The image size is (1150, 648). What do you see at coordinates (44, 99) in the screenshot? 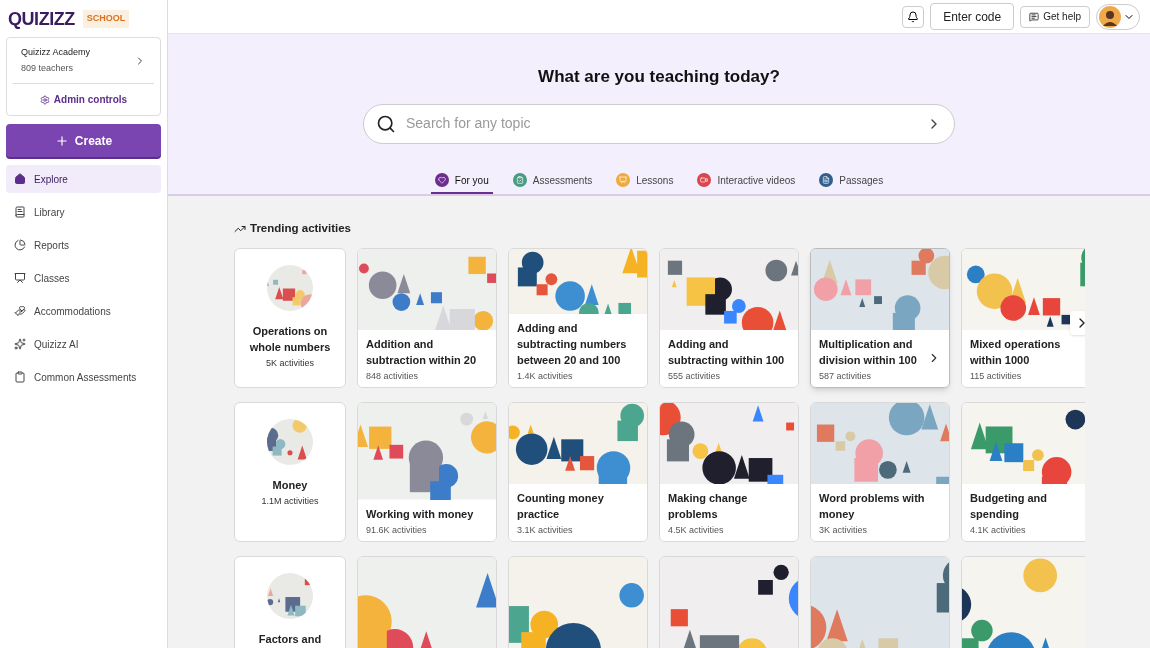
I see `settings-icon` at bounding box center [44, 99].